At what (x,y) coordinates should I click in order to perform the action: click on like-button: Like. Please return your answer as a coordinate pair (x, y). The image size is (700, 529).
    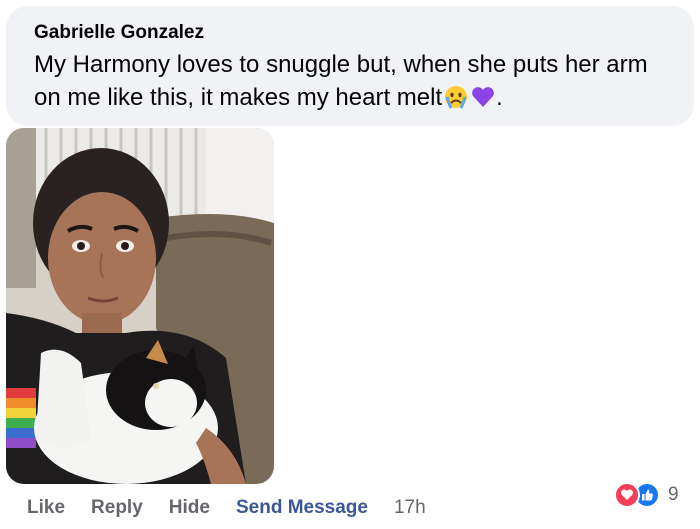
    Looking at the image, I should click on (46, 508).